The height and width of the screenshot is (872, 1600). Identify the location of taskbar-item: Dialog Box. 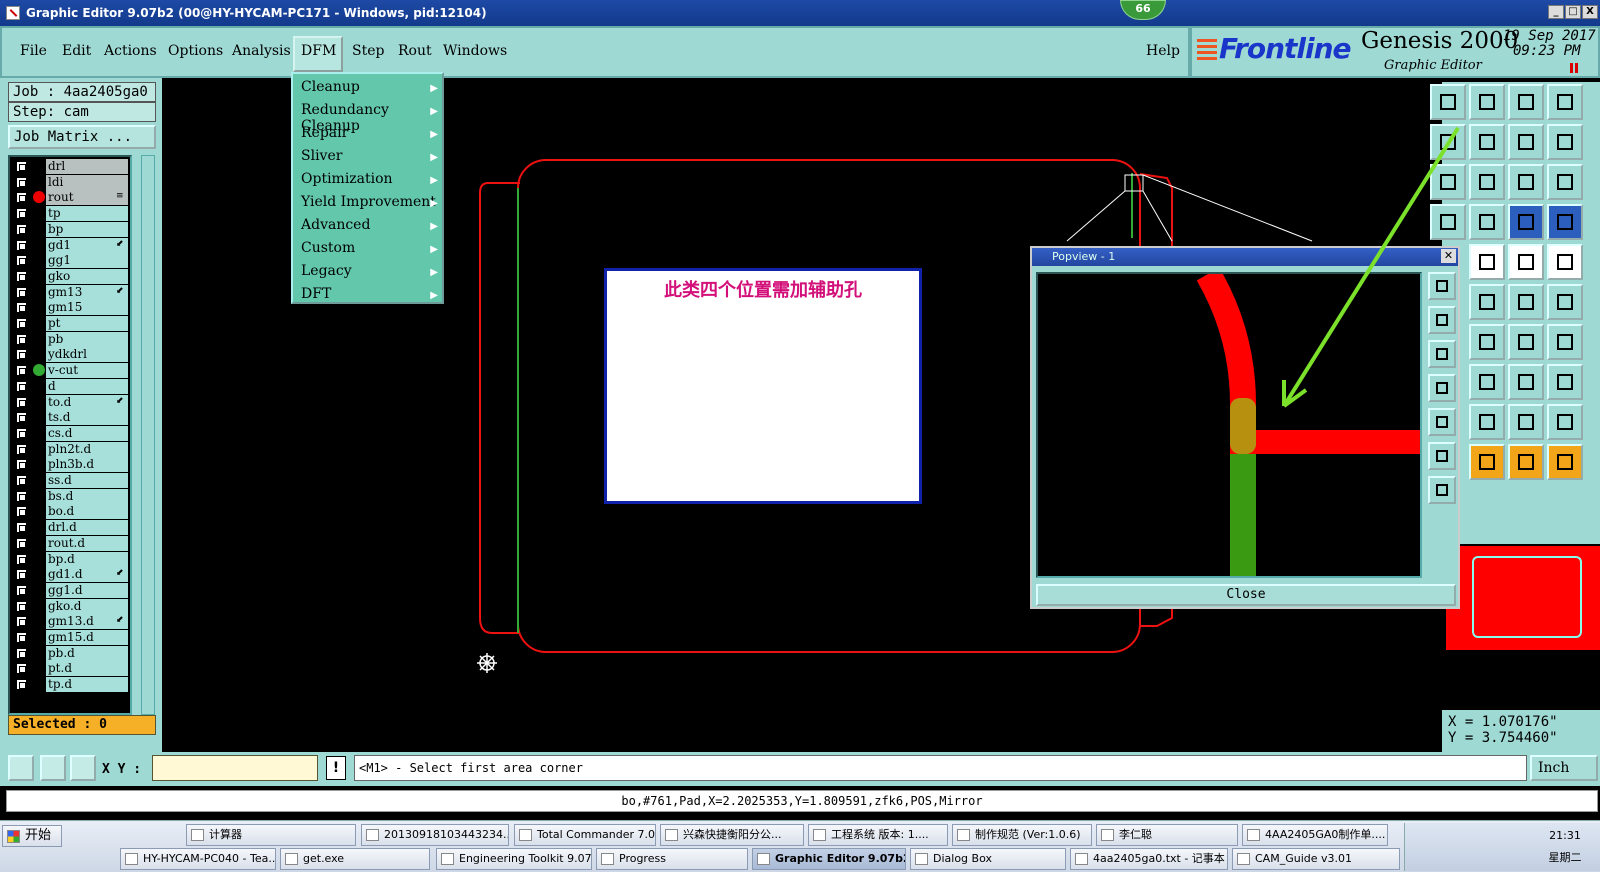
(988, 859).